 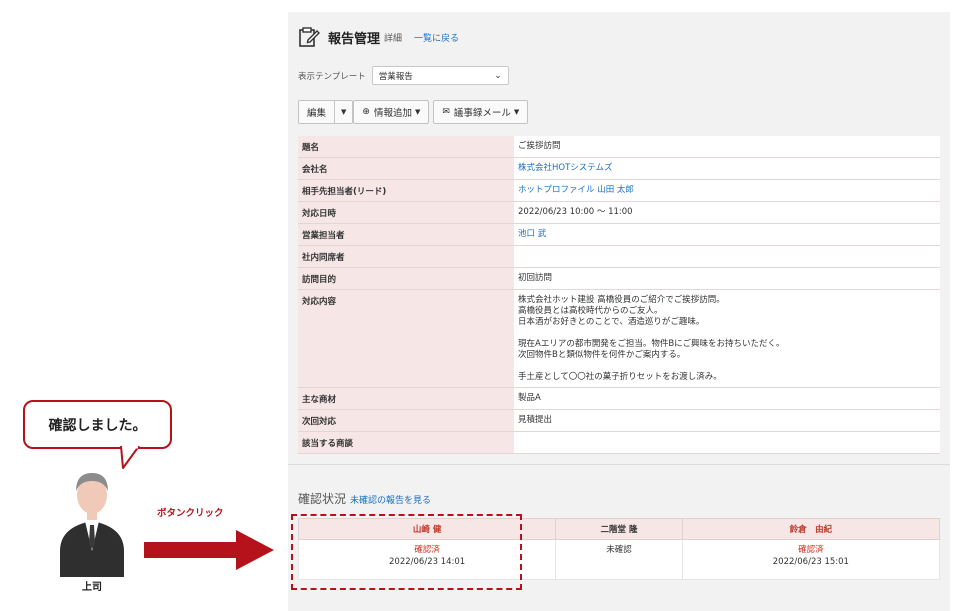 I want to click on detail-value: 株式会社HOTシステムズ, so click(x=727, y=168).